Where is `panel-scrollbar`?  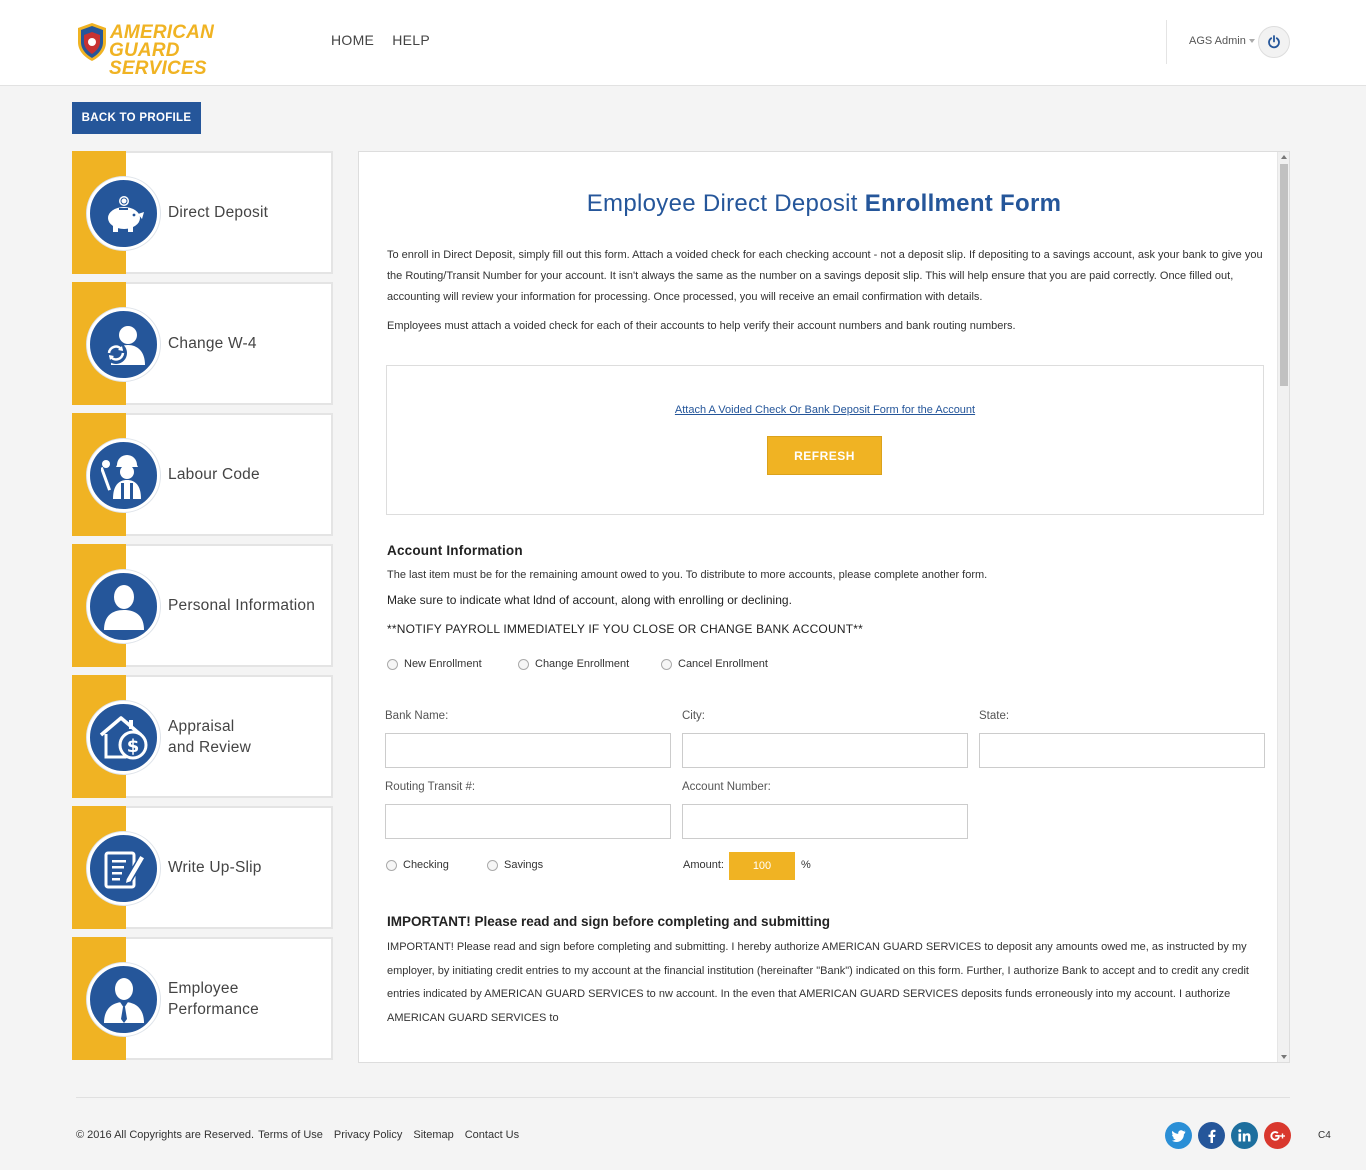 panel-scrollbar is located at coordinates (1283, 607).